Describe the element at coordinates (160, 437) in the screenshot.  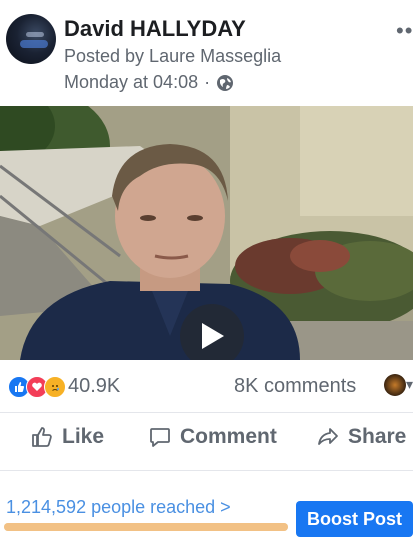
I see `comment-icon` at that location.